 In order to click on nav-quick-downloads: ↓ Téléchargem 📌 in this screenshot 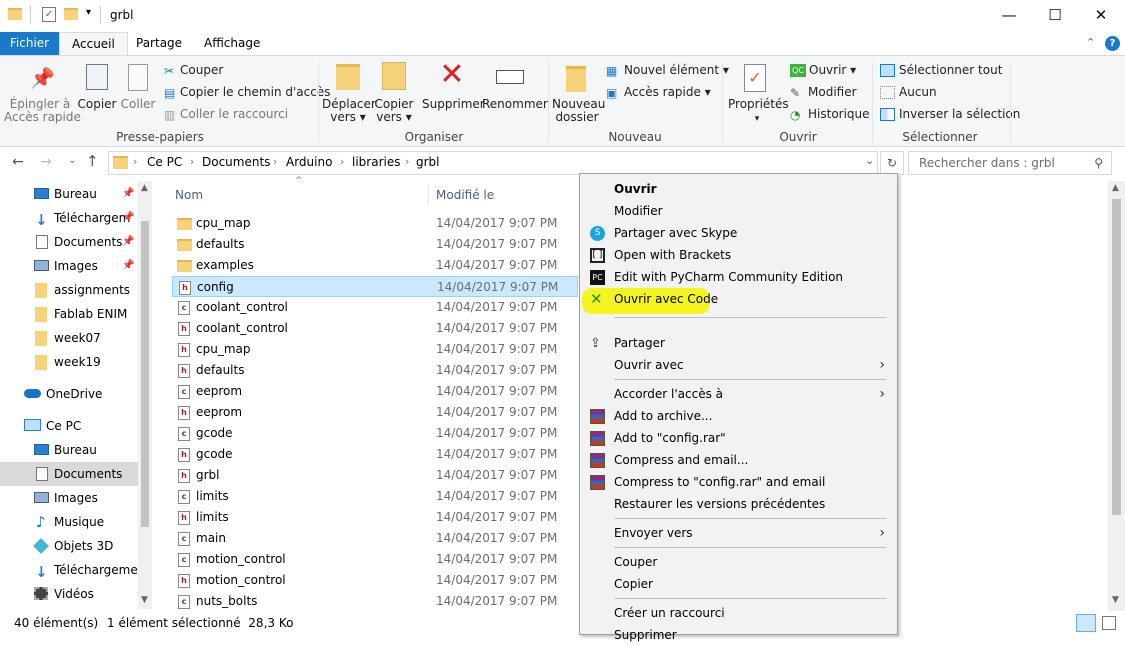, I will do `click(76, 218)`.